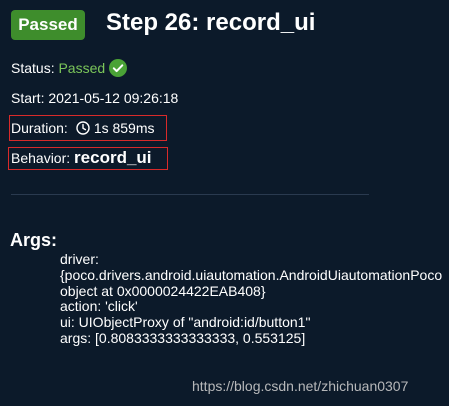 The image size is (449, 406). What do you see at coordinates (163, 290) in the screenshot?
I see `arg-line: object at 0x0000024422EAB408}` at bounding box center [163, 290].